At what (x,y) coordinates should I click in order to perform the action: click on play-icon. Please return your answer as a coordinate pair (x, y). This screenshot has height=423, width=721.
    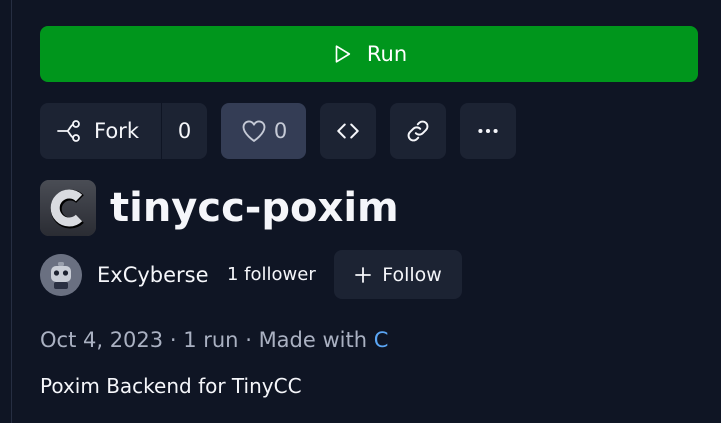
    Looking at the image, I should click on (343, 54).